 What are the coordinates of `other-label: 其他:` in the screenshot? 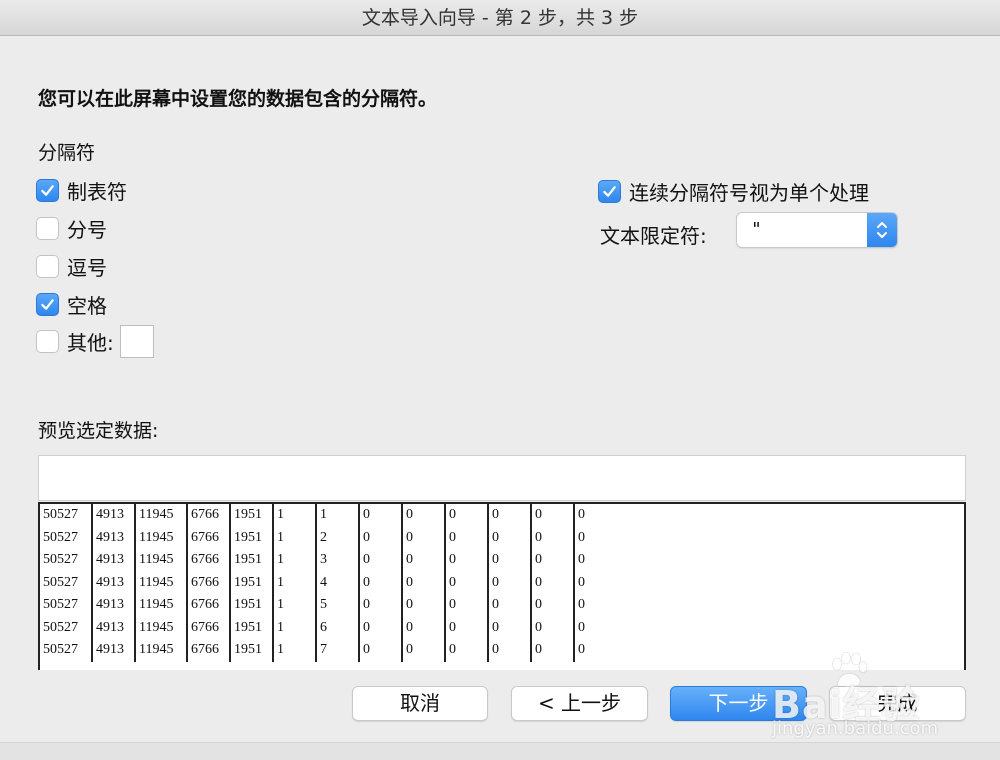 It's located at (90, 342).